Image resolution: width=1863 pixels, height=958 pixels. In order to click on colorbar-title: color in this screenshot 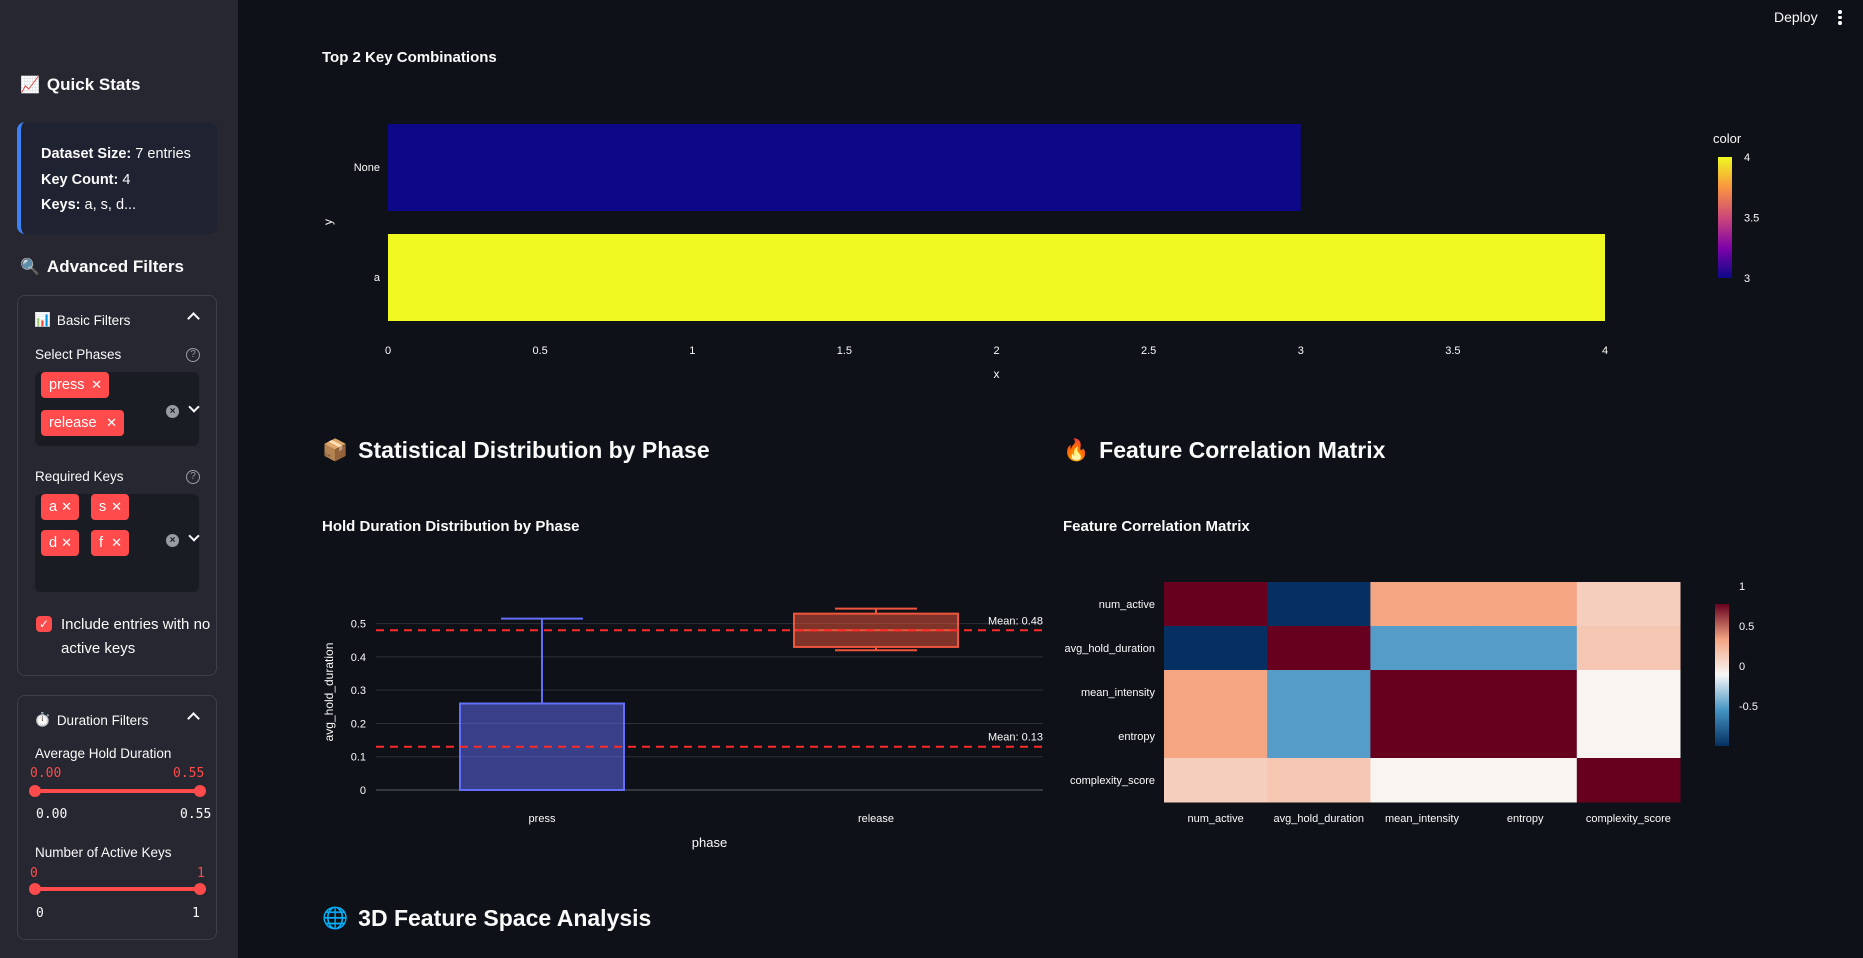, I will do `click(1727, 138)`.